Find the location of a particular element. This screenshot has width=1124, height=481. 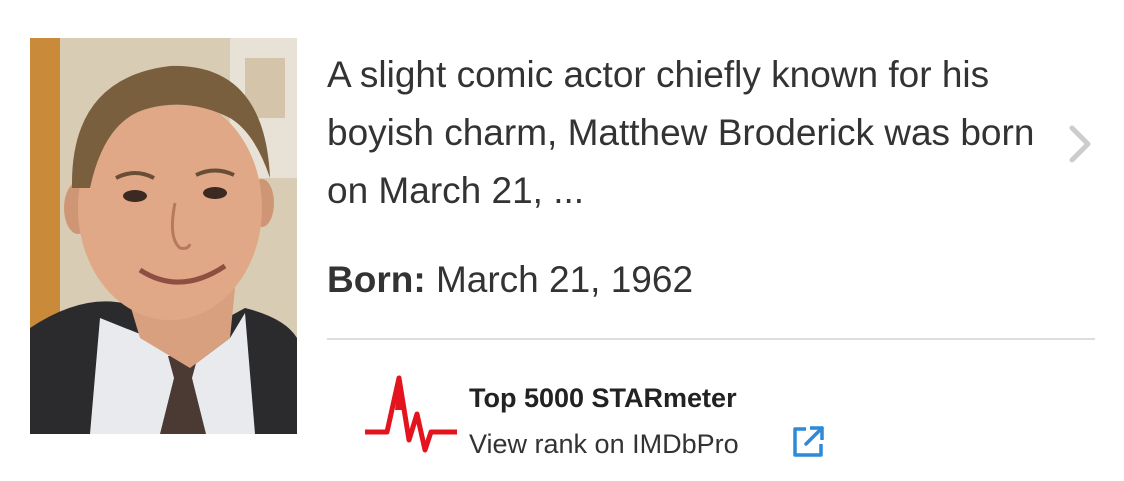

starmeter-pulse-icon is located at coordinates (411, 416).